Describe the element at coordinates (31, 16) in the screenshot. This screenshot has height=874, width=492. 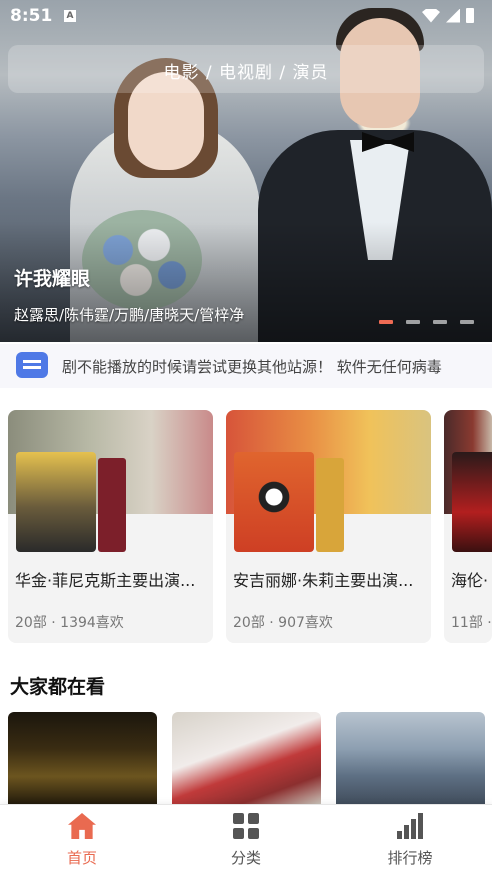
I see `status-time: 8:51` at that location.